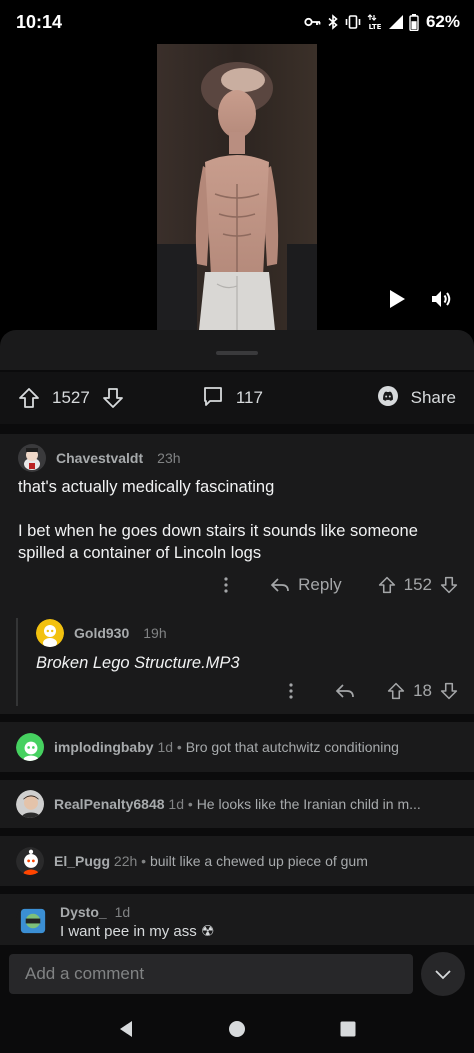  I want to click on collapse-button, so click(443, 974).